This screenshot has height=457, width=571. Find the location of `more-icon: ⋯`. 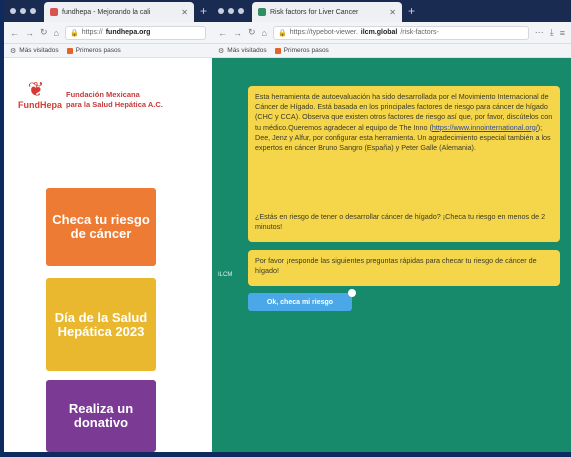

more-icon: ⋯ is located at coordinates (539, 32).